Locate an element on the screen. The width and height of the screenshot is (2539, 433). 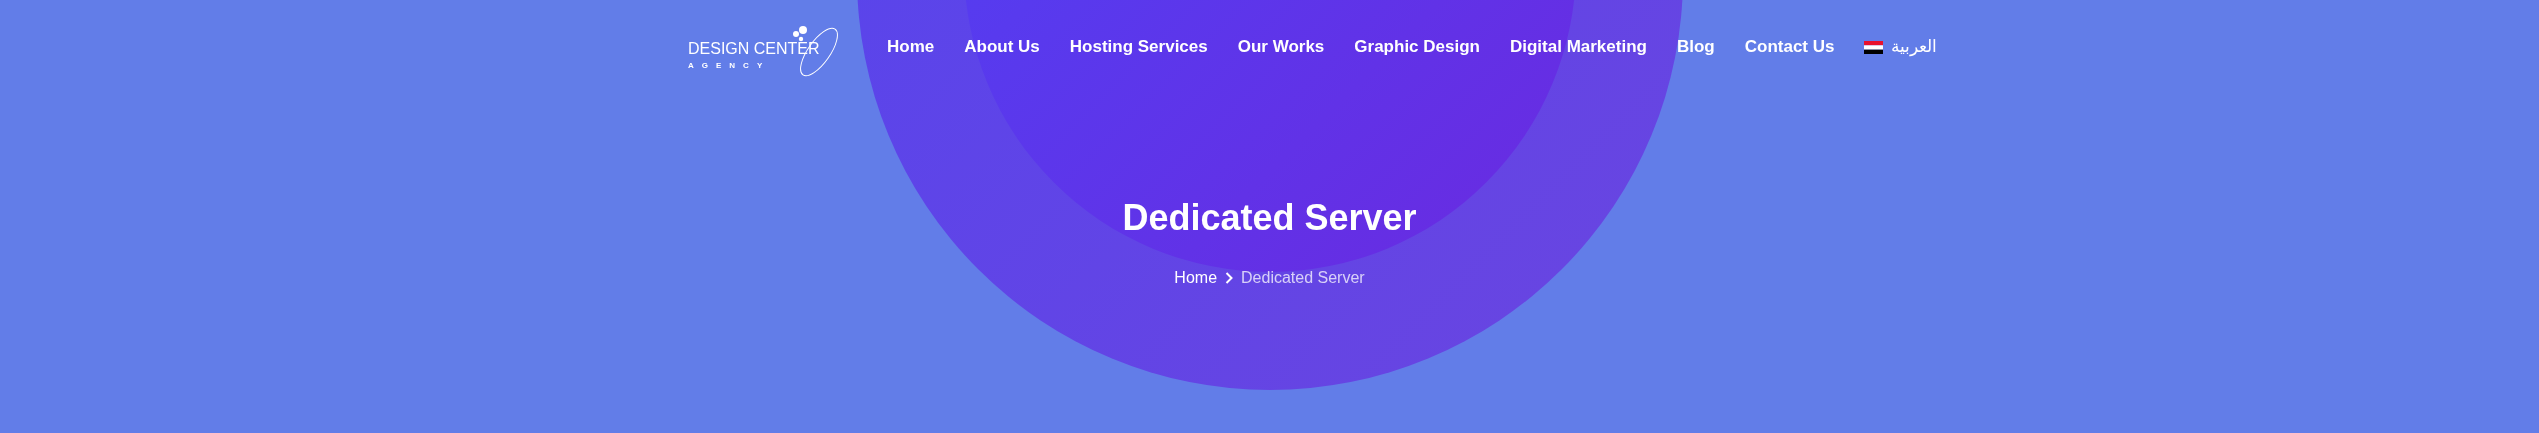
chevron-right-icon is located at coordinates (1229, 278).